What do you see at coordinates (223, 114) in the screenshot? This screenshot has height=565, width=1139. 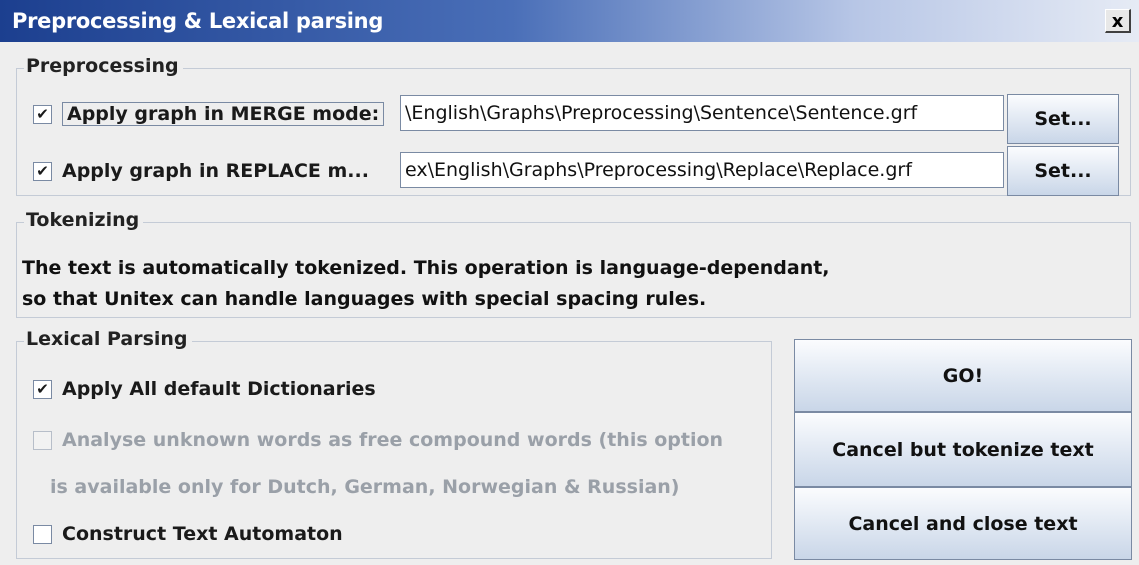 I see `merge-mode-label: Apply graph in MERGE mode:` at bounding box center [223, 114].